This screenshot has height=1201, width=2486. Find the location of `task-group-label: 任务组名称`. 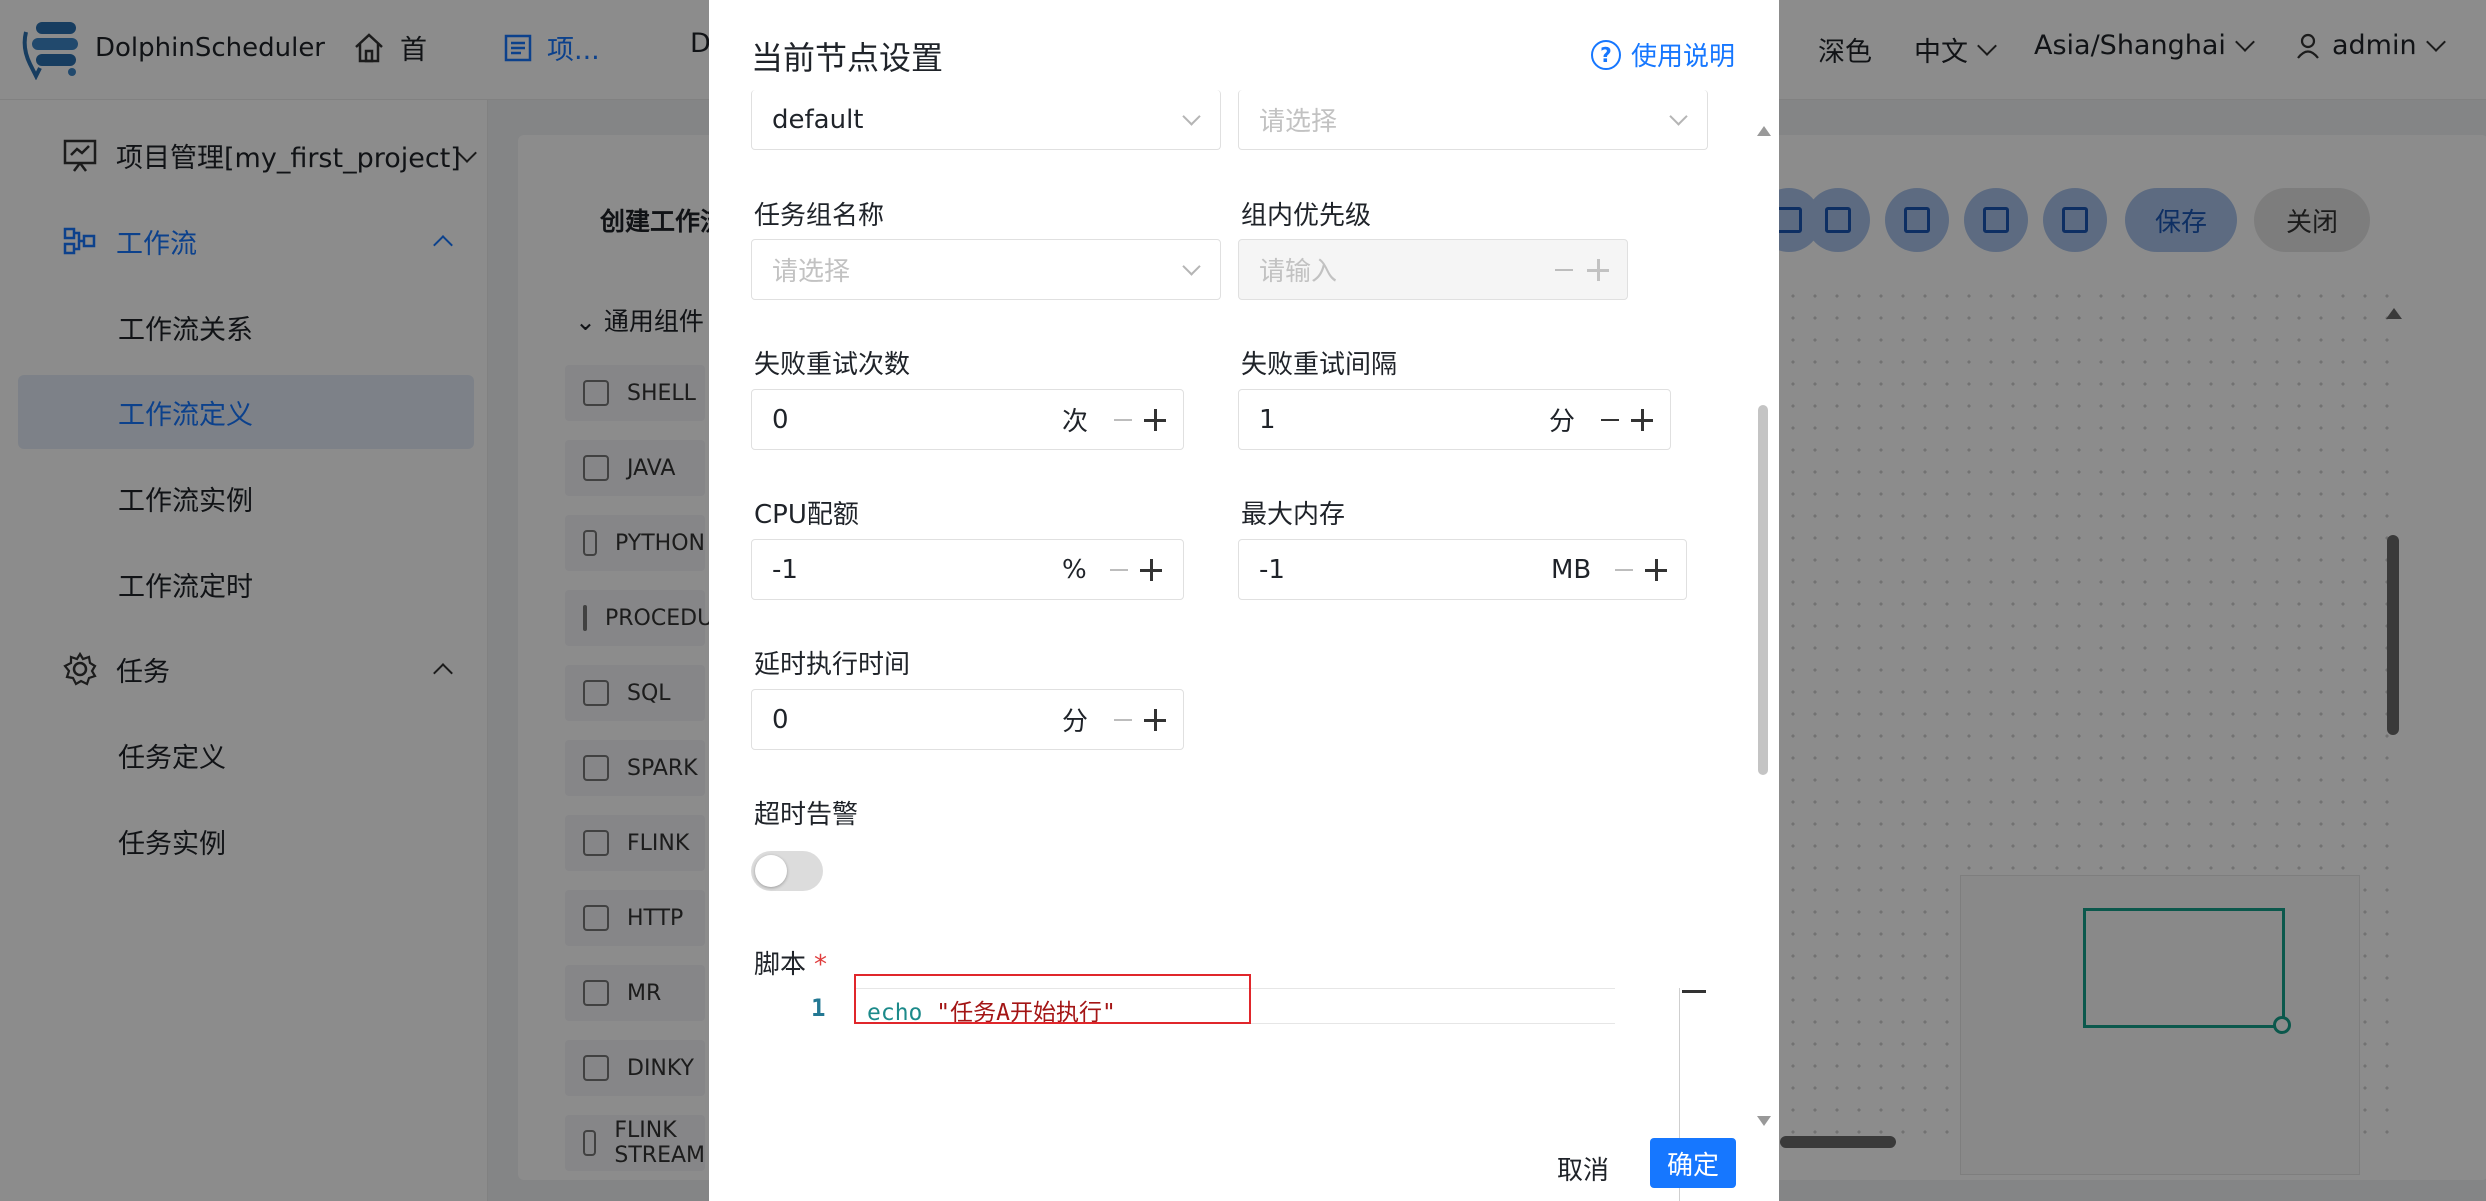

task-group-label: 任务组名称 is located at coordinates (819, 216).